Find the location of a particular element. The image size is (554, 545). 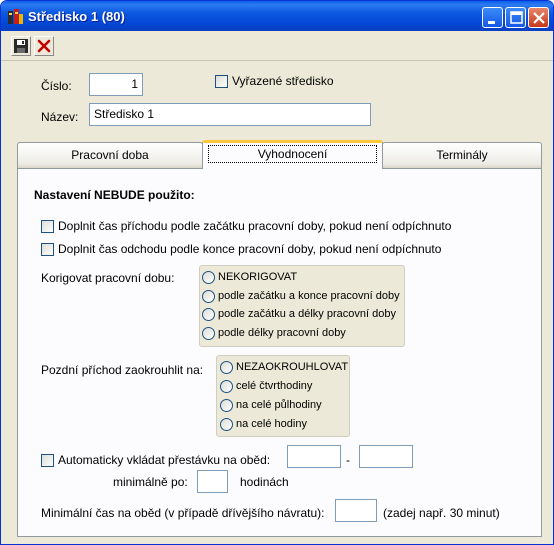

correct-option-label: podle začátku a konce pracovní doby is located at coordinates (309, 296).